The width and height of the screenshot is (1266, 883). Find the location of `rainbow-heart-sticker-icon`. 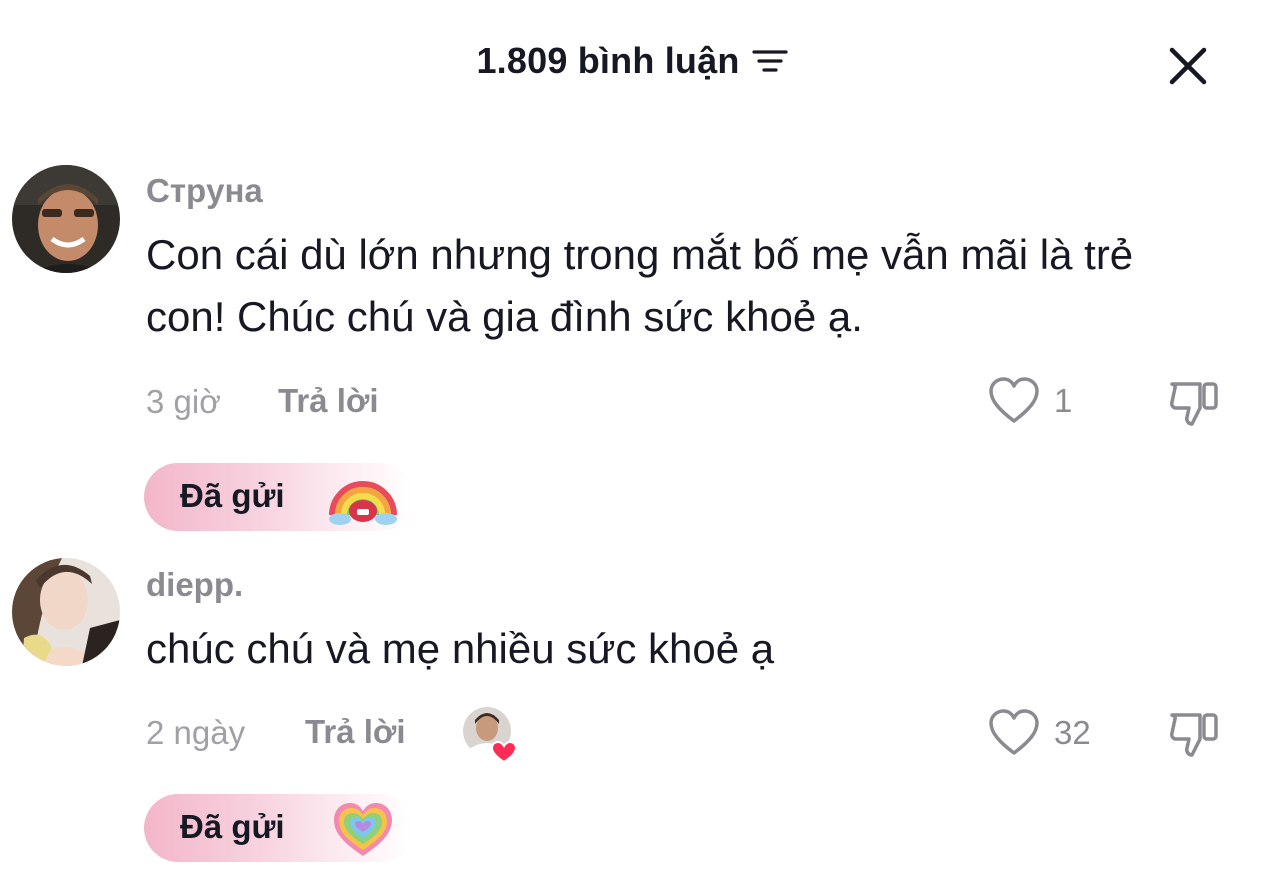

rainbow-heart-sticker-icon is located at coordinates (363, 829).